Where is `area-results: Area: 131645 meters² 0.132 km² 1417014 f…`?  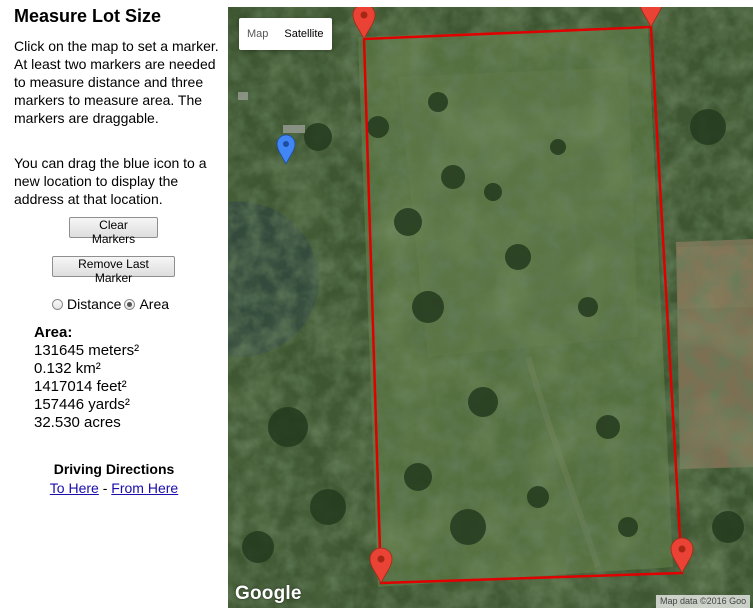
area-results: Area: 131645 meters² 0.132 km² 1417014 f… is located at coordinates (86, 378).